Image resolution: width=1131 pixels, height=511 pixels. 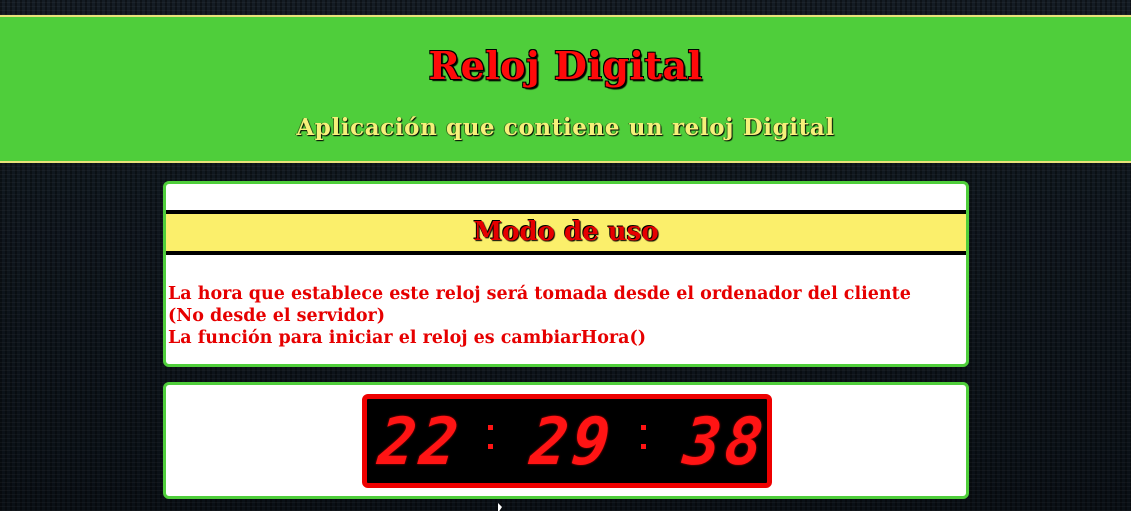 What do you see at coordinates (565, 127) in the screenshot?
I see `page-subtitle: Aplicación que contiene un reloj Digital` at bounding box center [565, 127].